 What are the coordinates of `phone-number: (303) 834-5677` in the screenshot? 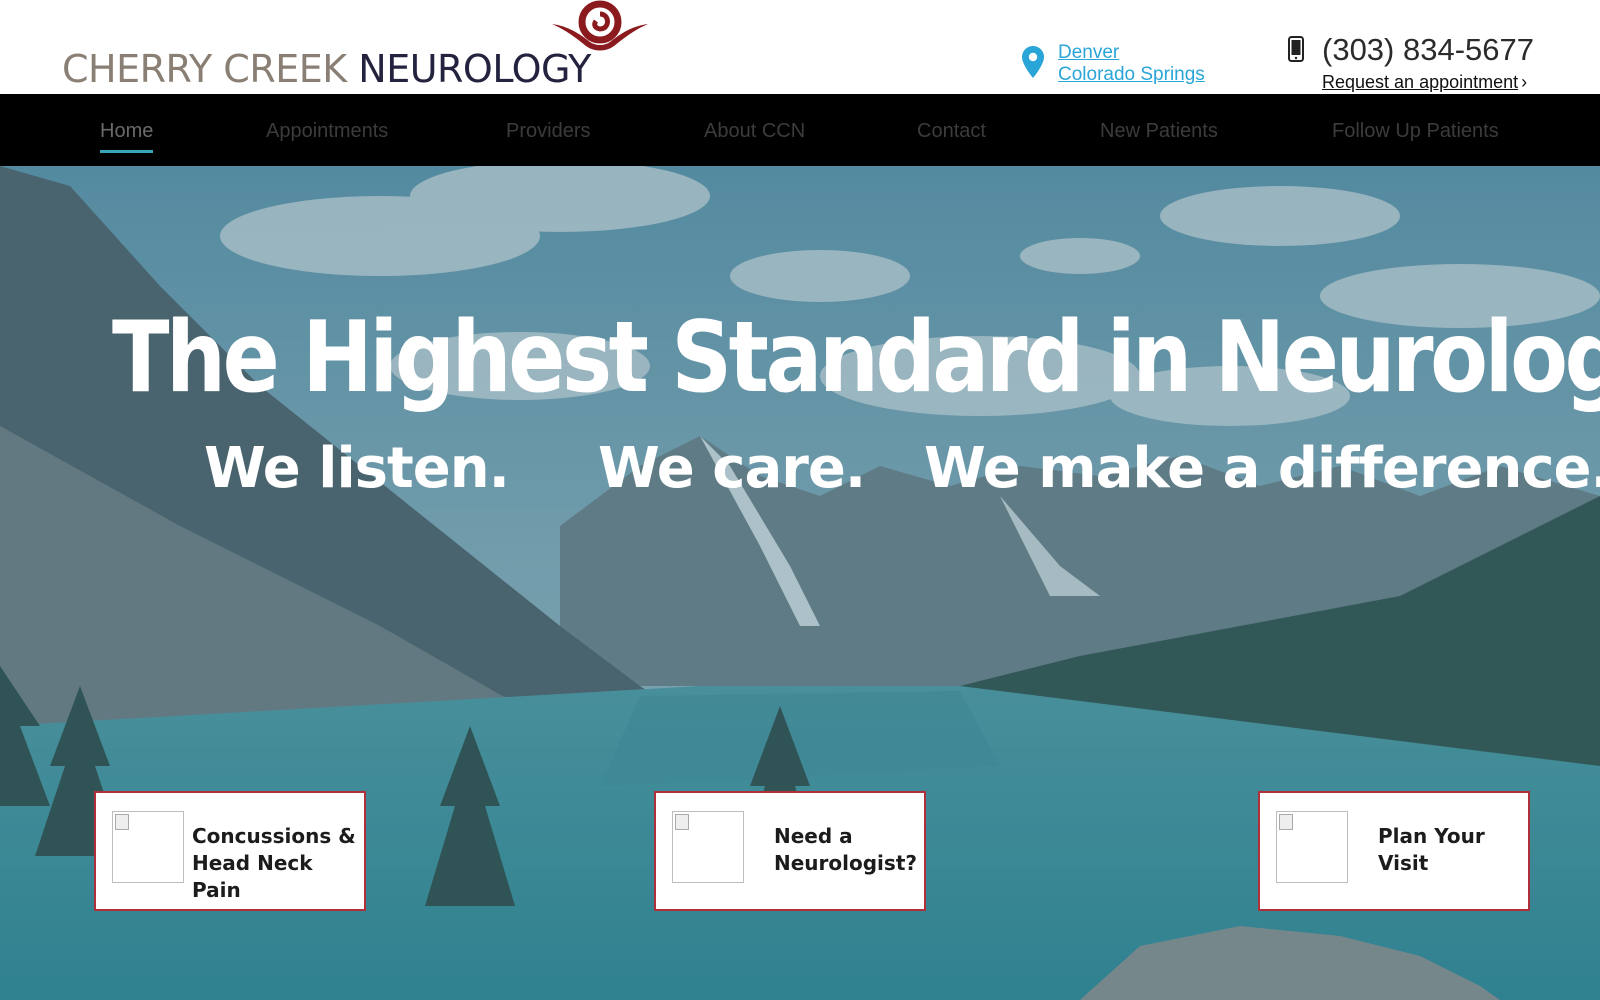 It's located at (1428, 50).